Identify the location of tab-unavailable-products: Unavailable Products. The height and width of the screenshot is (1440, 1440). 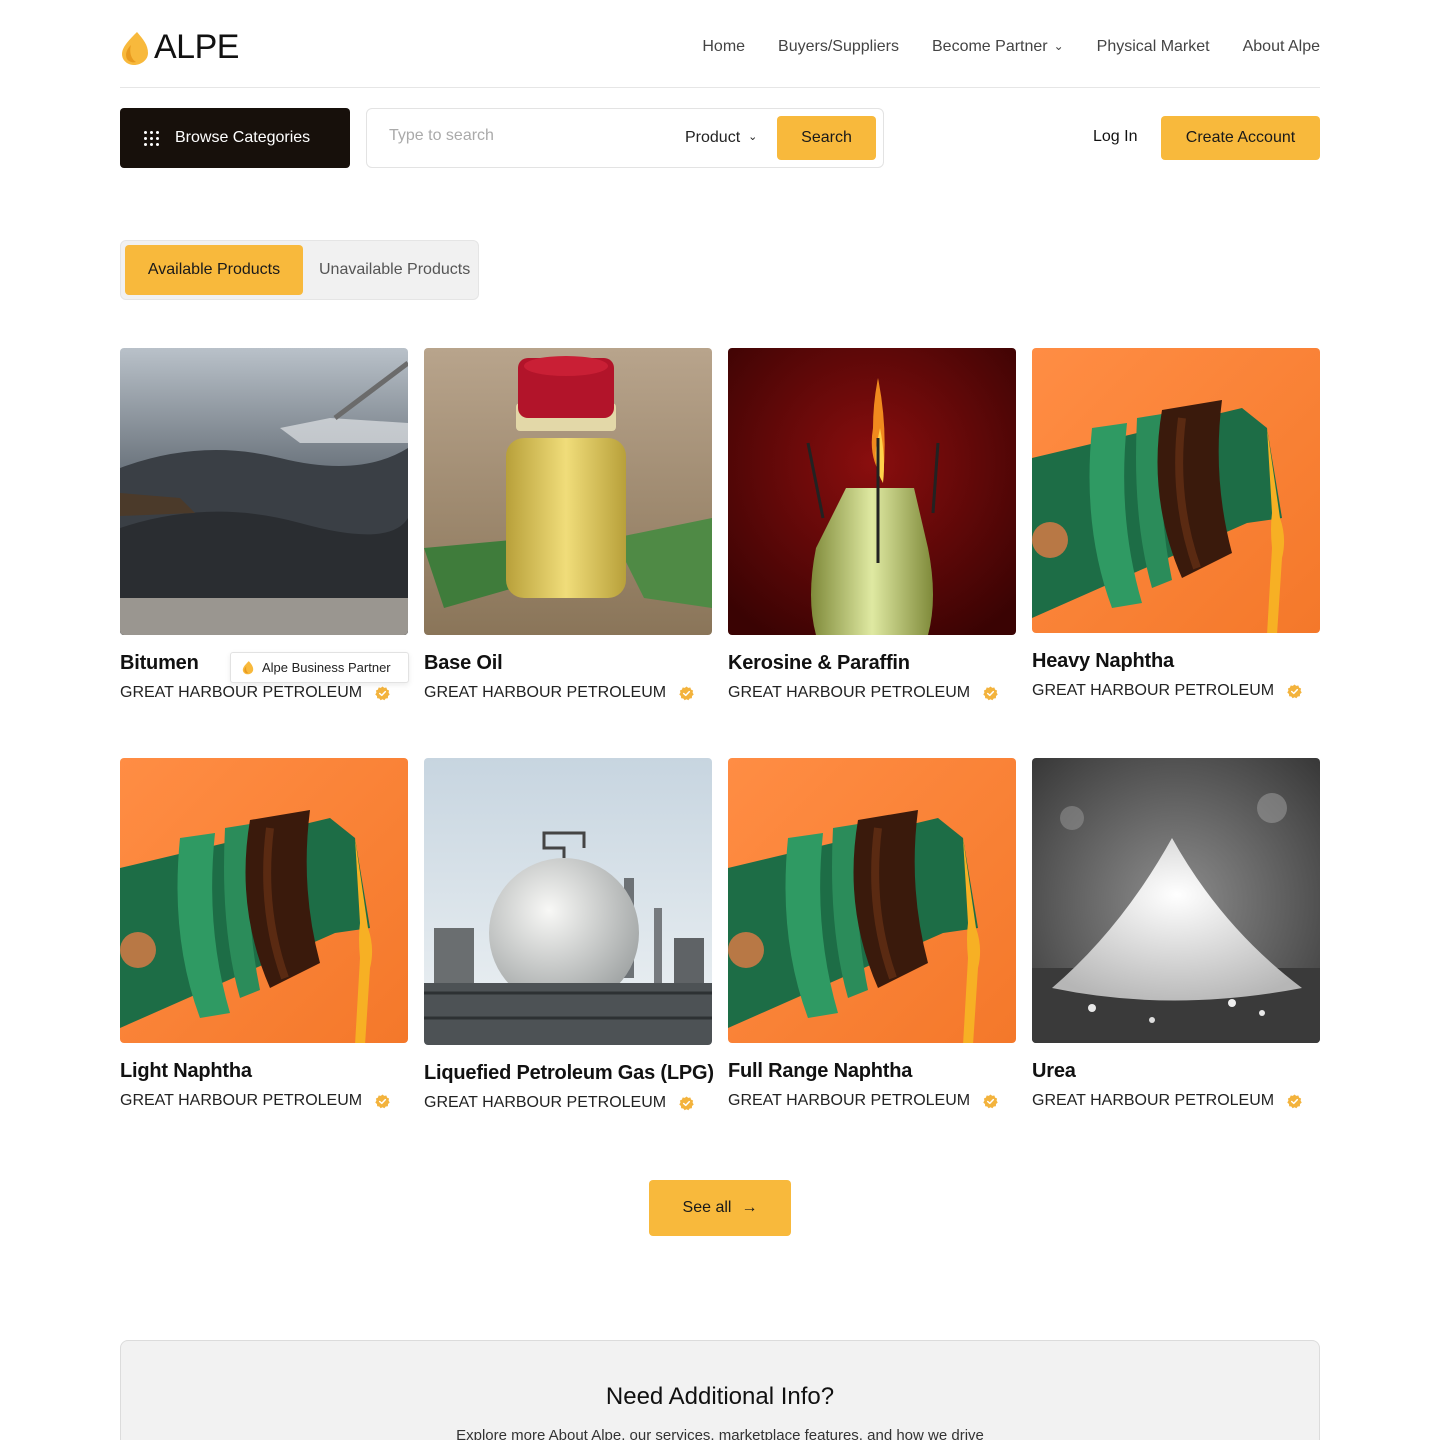
(394, 270).